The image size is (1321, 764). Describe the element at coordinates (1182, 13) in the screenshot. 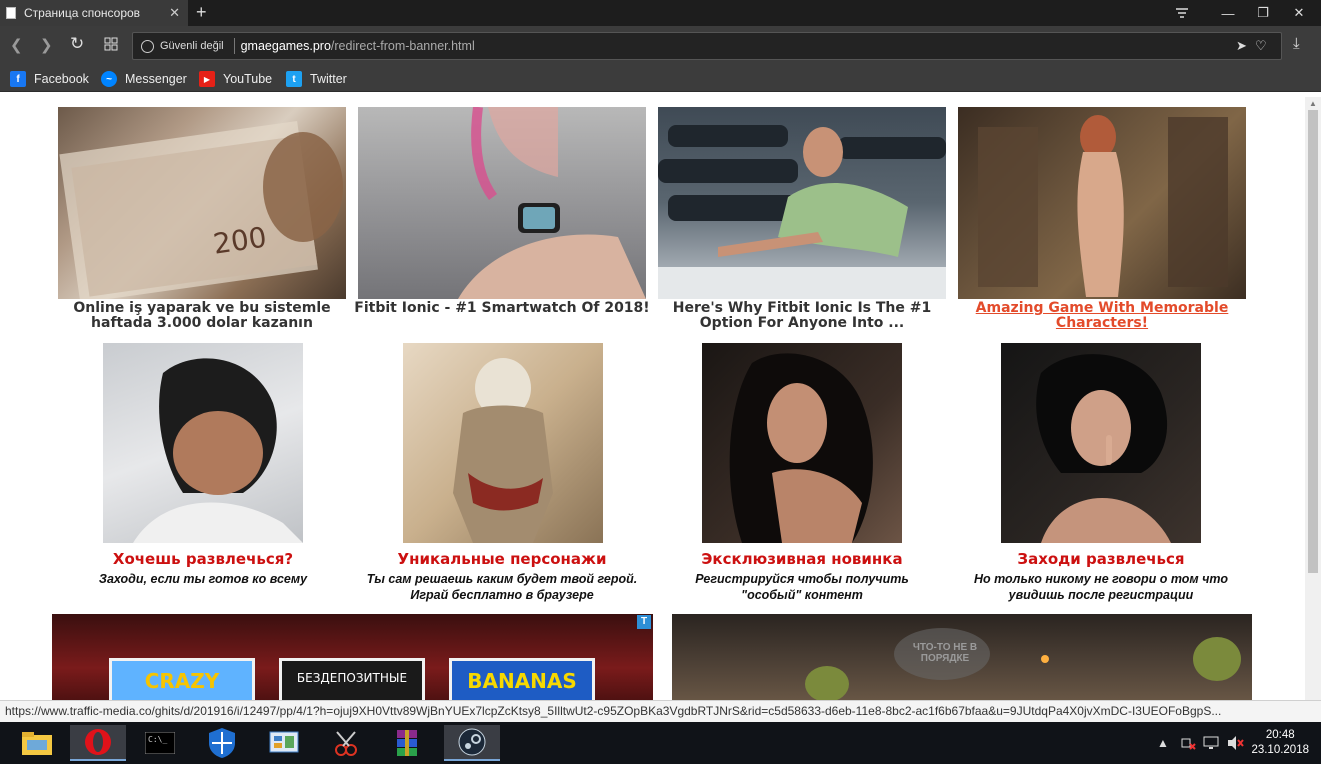

I see `menu-icon` at that location.